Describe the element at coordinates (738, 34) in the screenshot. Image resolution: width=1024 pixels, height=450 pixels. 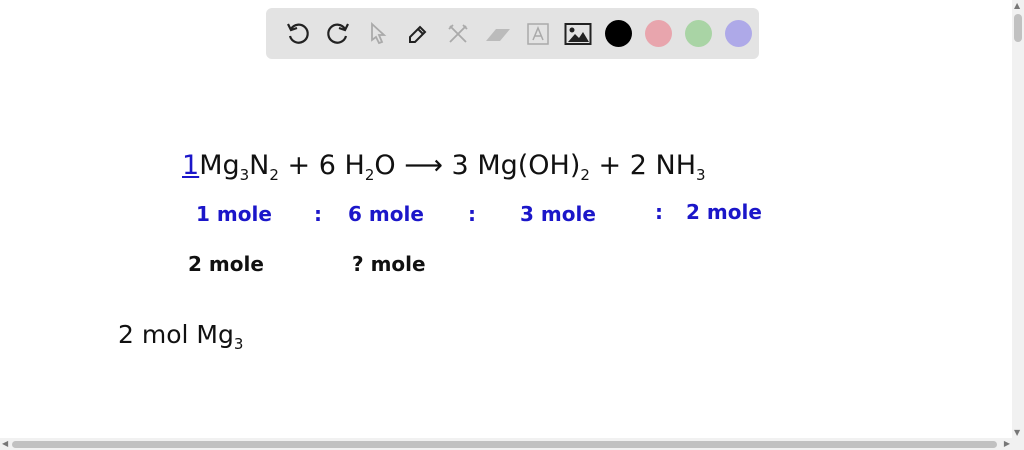
I see `color-purple` at that location.